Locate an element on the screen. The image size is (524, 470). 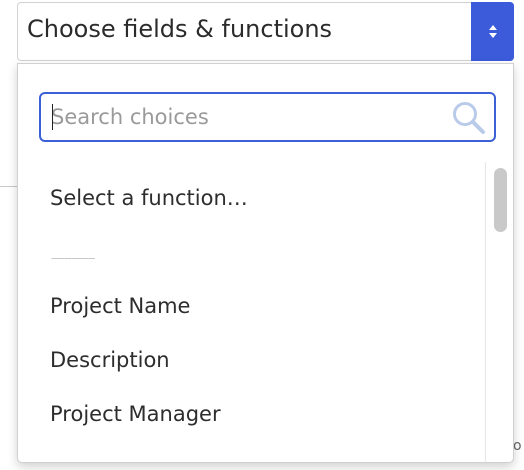
search-box is located at coordinates (267, 117).